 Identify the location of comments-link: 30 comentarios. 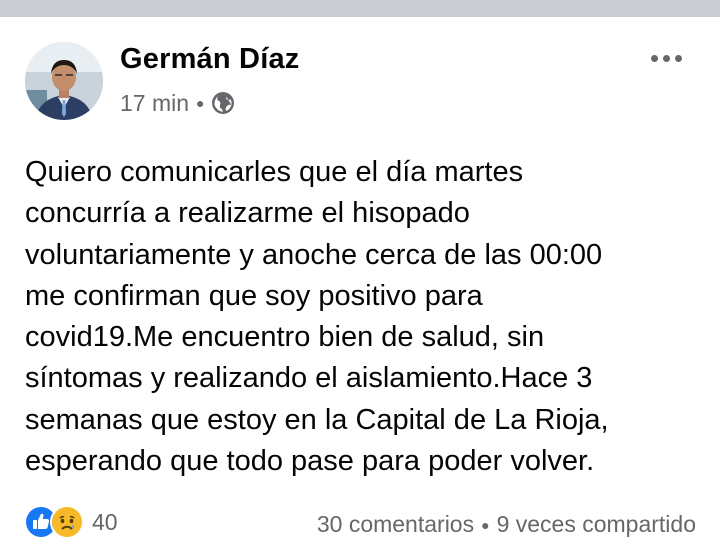
(395, 524).